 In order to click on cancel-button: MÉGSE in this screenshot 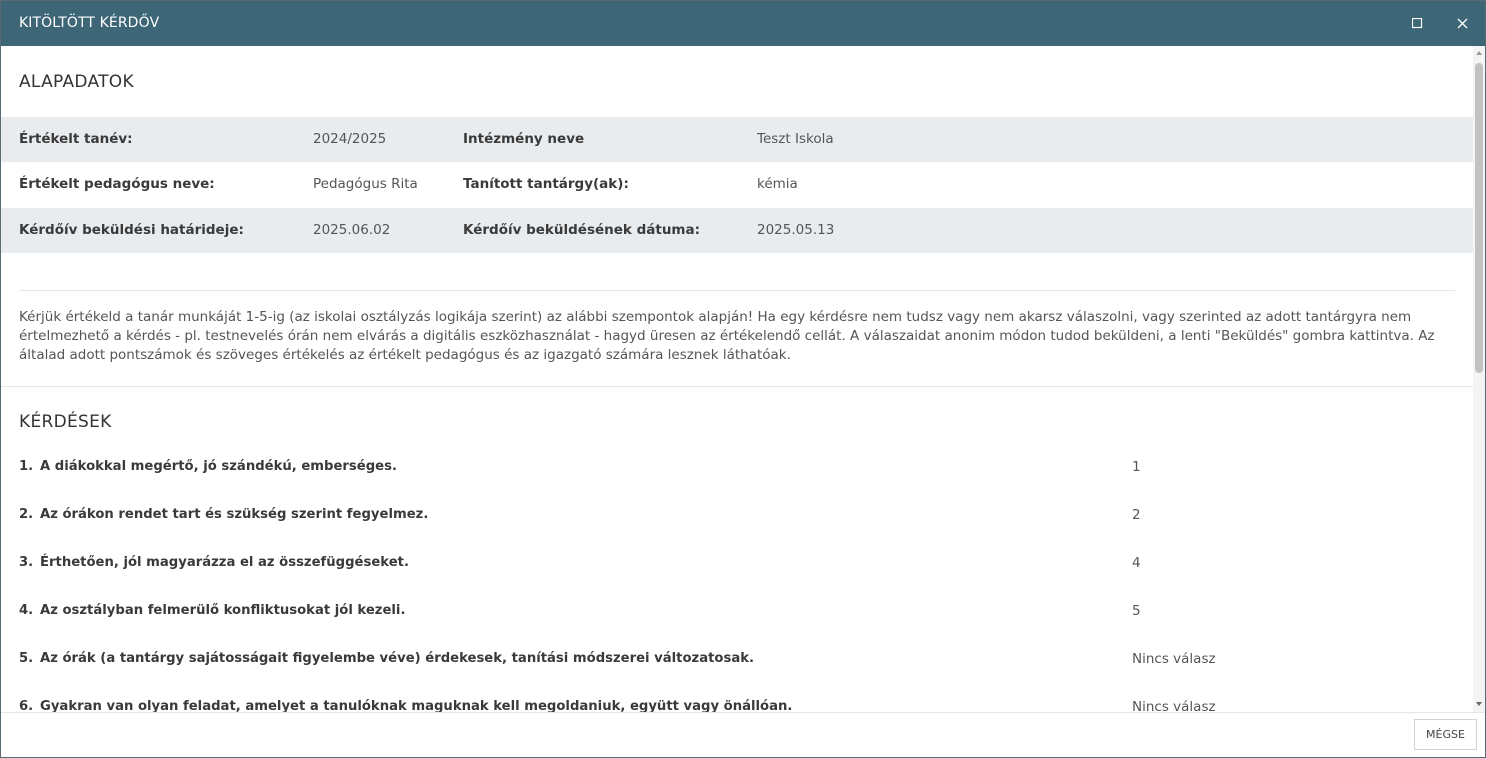, I will do `click(1445, 734)`.